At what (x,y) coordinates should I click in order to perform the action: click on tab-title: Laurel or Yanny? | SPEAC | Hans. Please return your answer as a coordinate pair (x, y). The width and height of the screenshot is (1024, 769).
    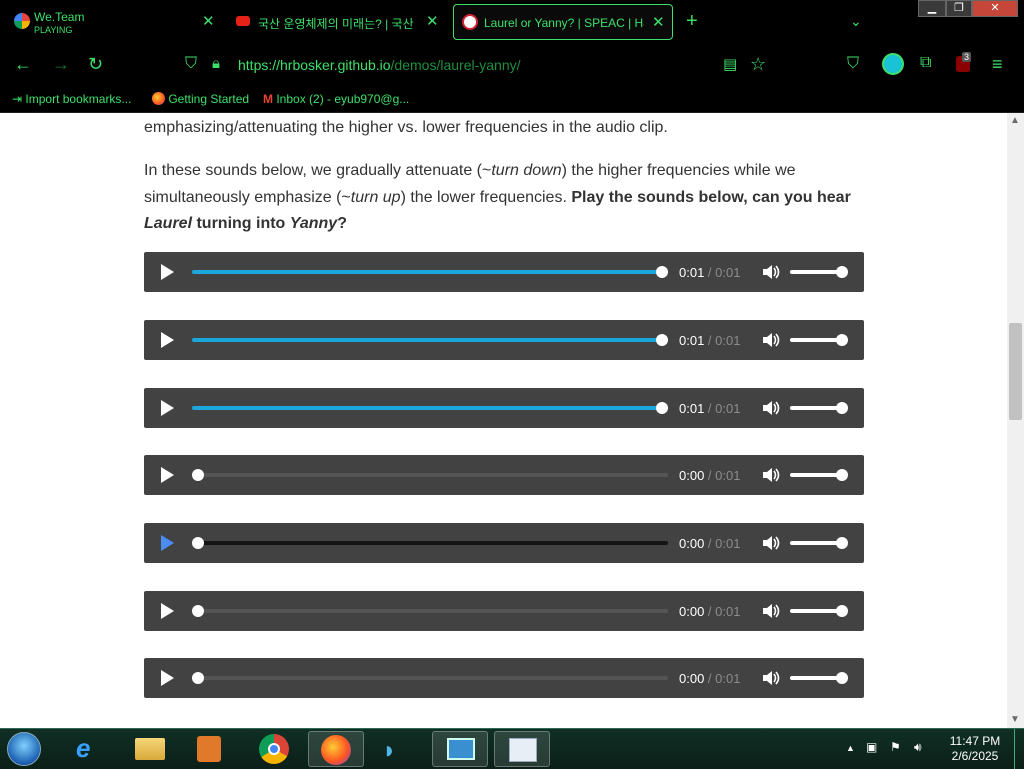
    Looking at the image, I should click on (564, 23).